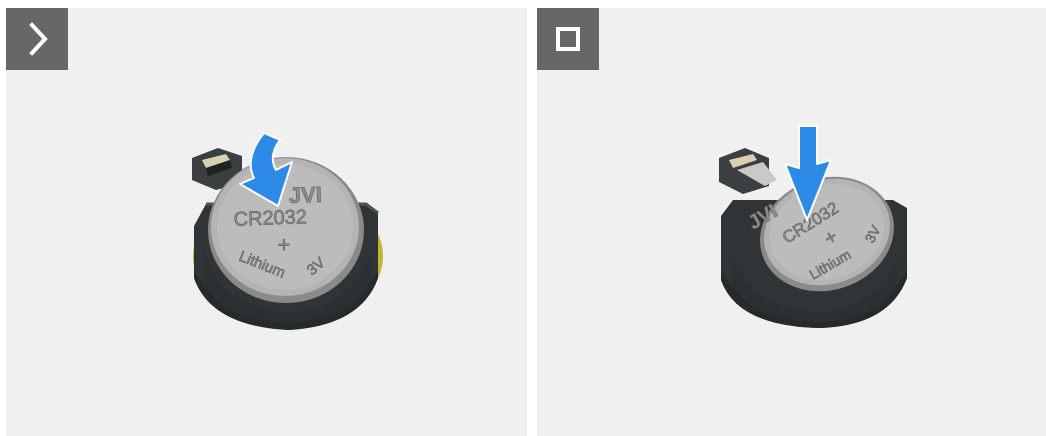 This screenshot has height=436, width=1046. I want to click on coin-plus-label: +, so click(284, 244).